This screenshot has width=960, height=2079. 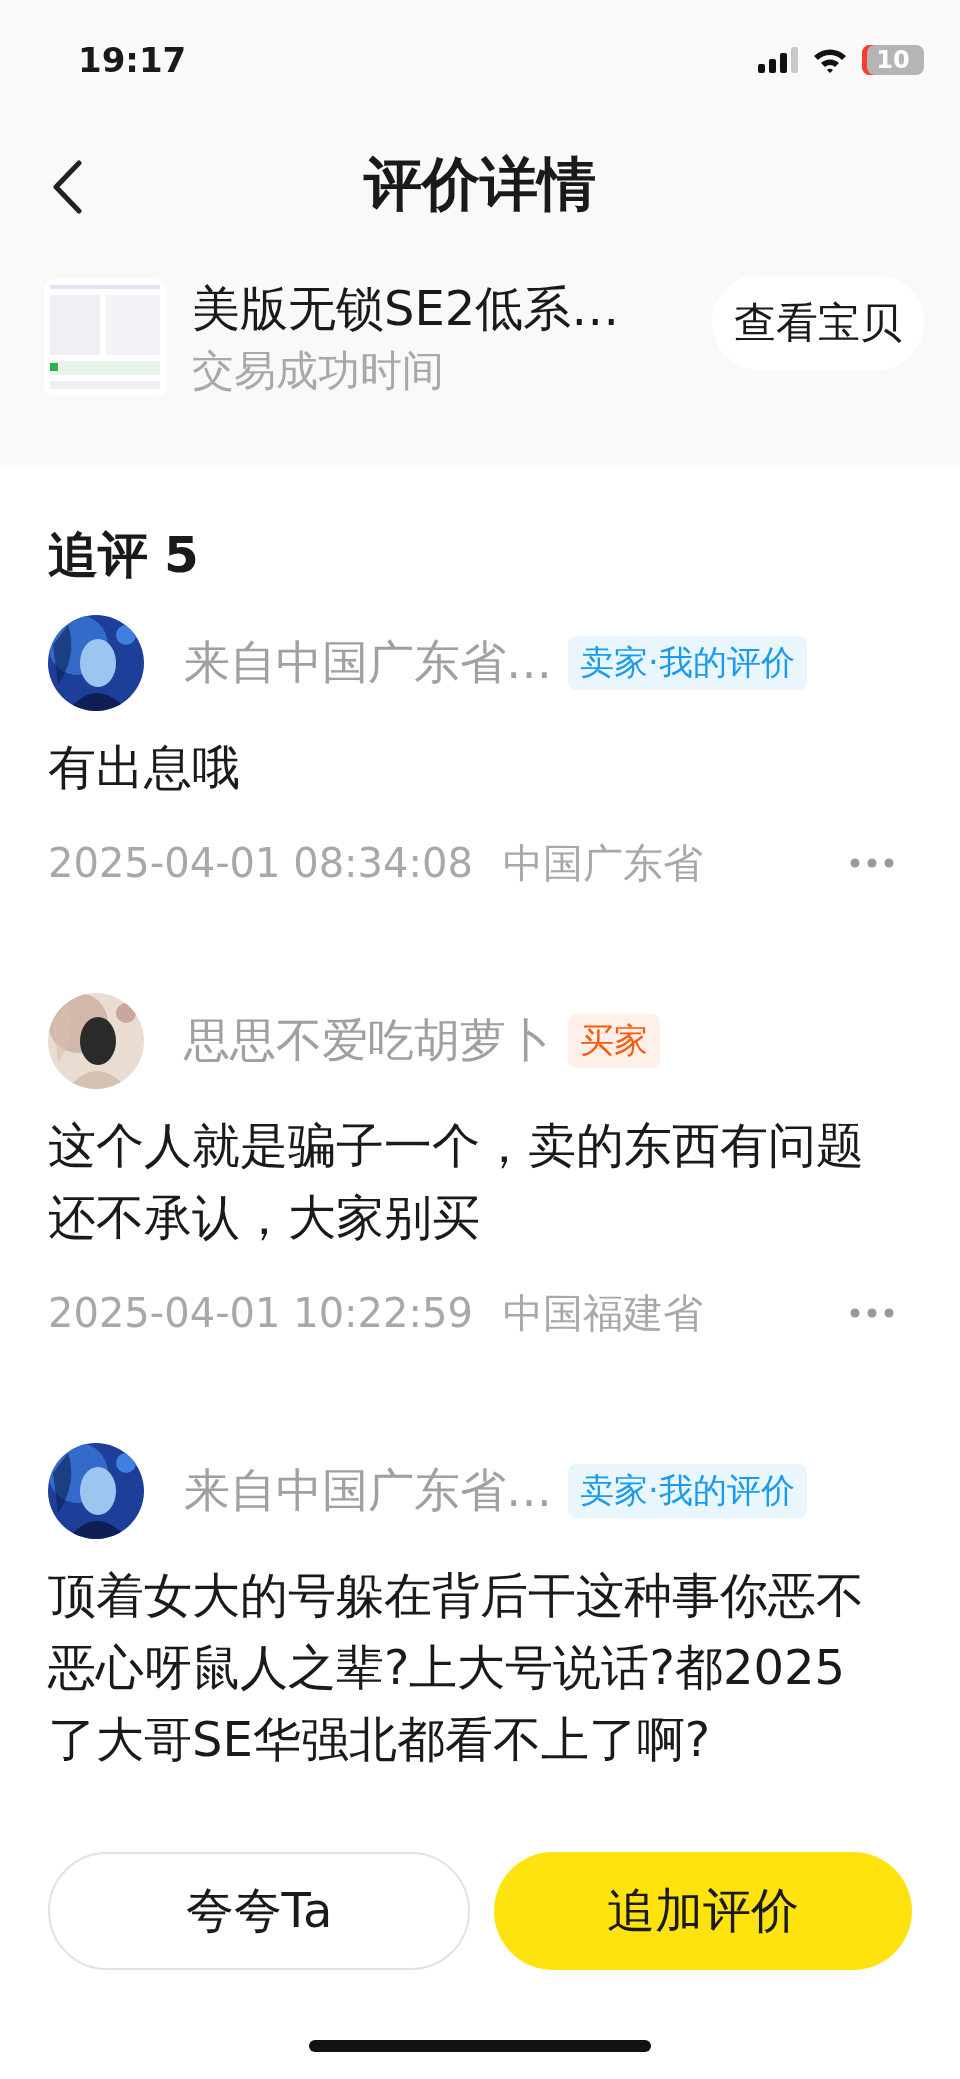 What do you see at coordinates (260, 1313) in the screenshot?
I see `review-time: 2025-04-01 10:22:59` at bounding box center [260, 1313].